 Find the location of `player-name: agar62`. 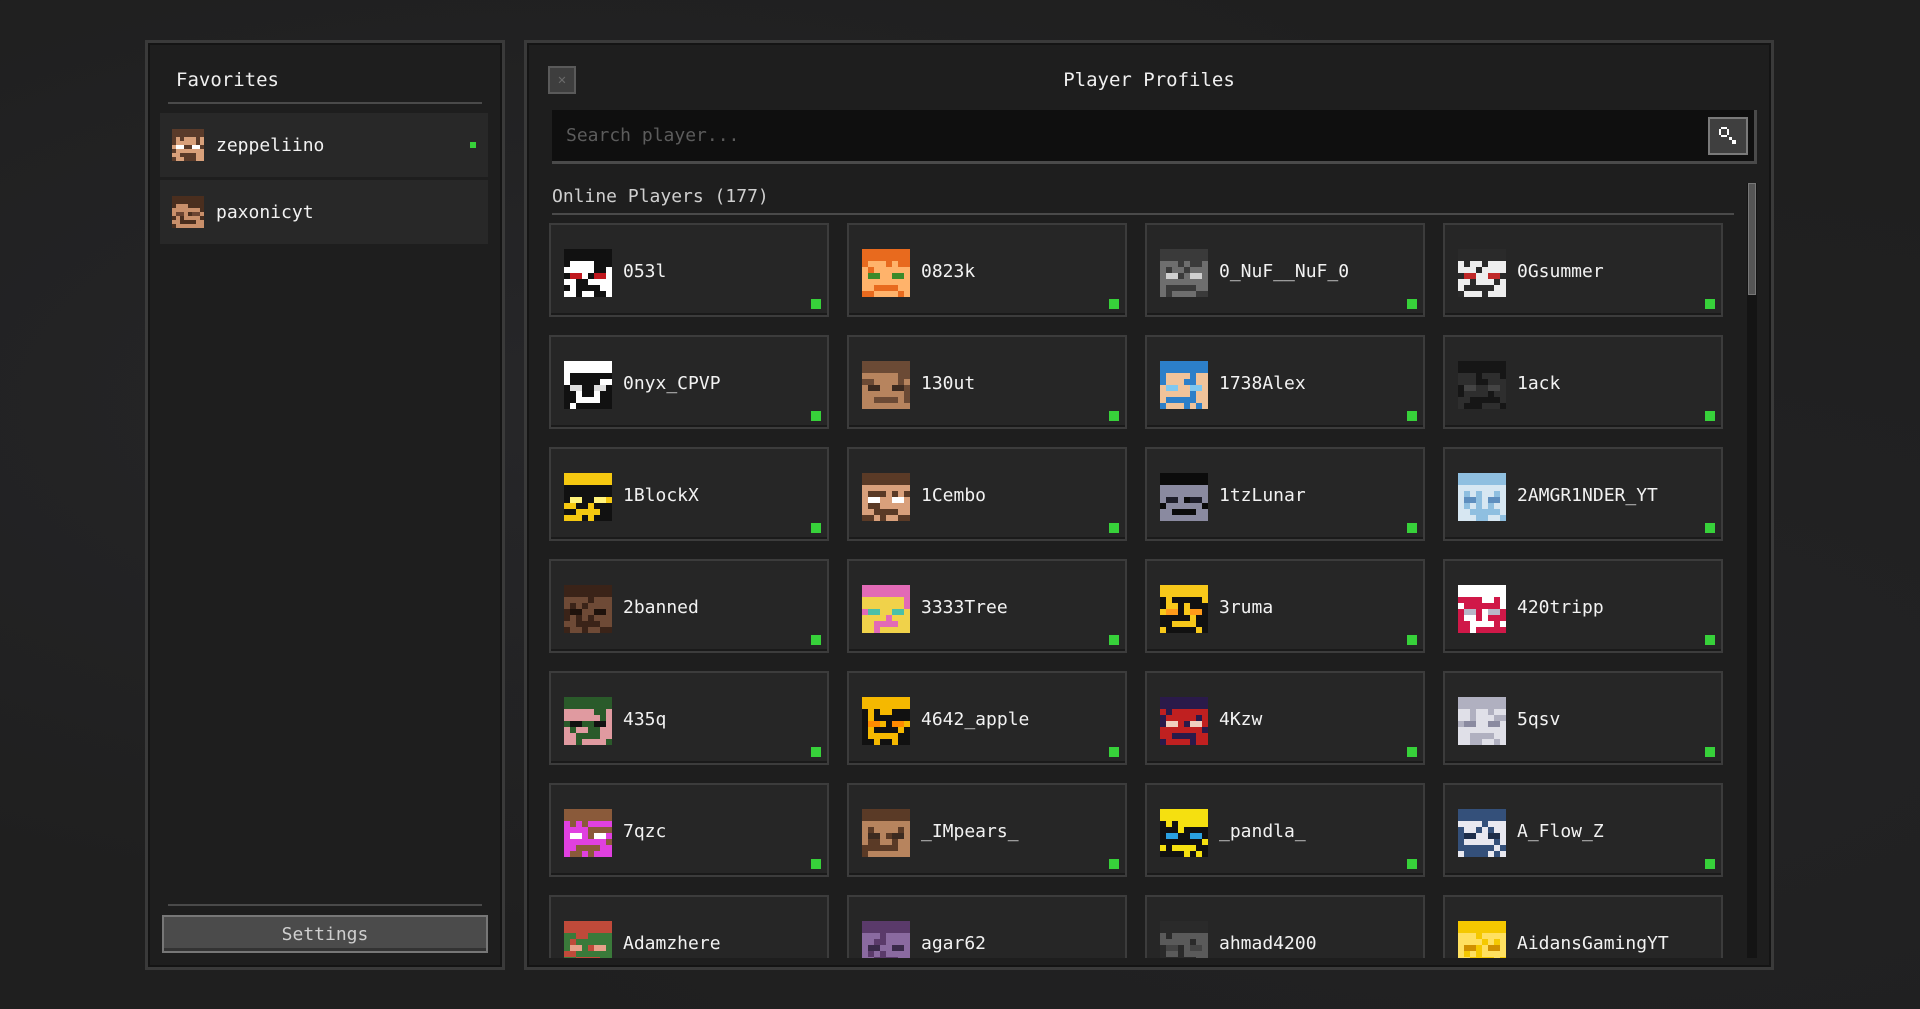

player-name: agar62 is located at coordinates (954, 943).